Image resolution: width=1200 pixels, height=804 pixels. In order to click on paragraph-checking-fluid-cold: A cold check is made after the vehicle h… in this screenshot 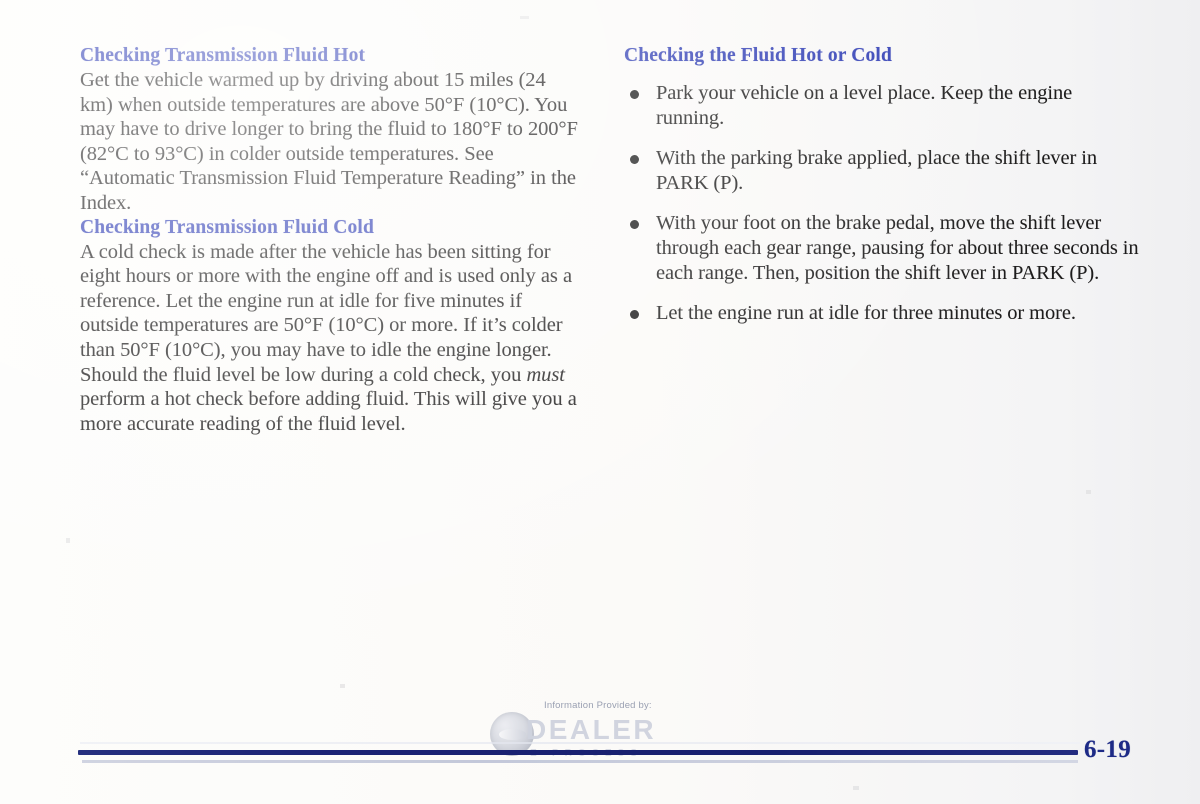, I will do `click(330, 338)`.